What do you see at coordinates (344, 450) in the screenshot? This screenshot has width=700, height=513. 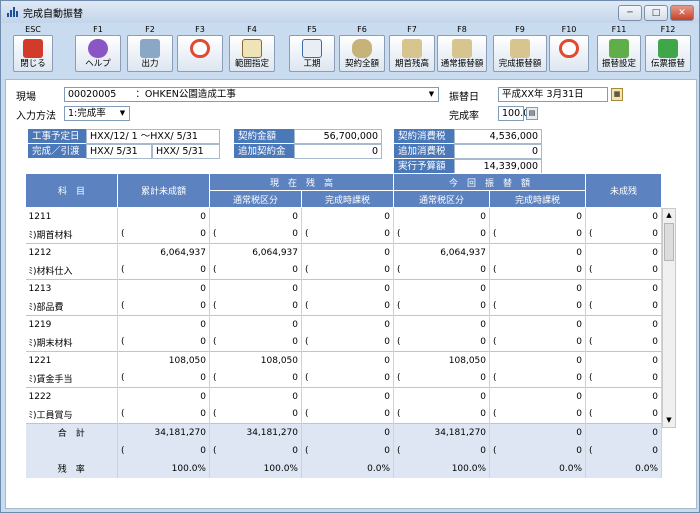 I see `total-sub-row: (0(0(0(0(0(0` at bounding box center [344, 450].